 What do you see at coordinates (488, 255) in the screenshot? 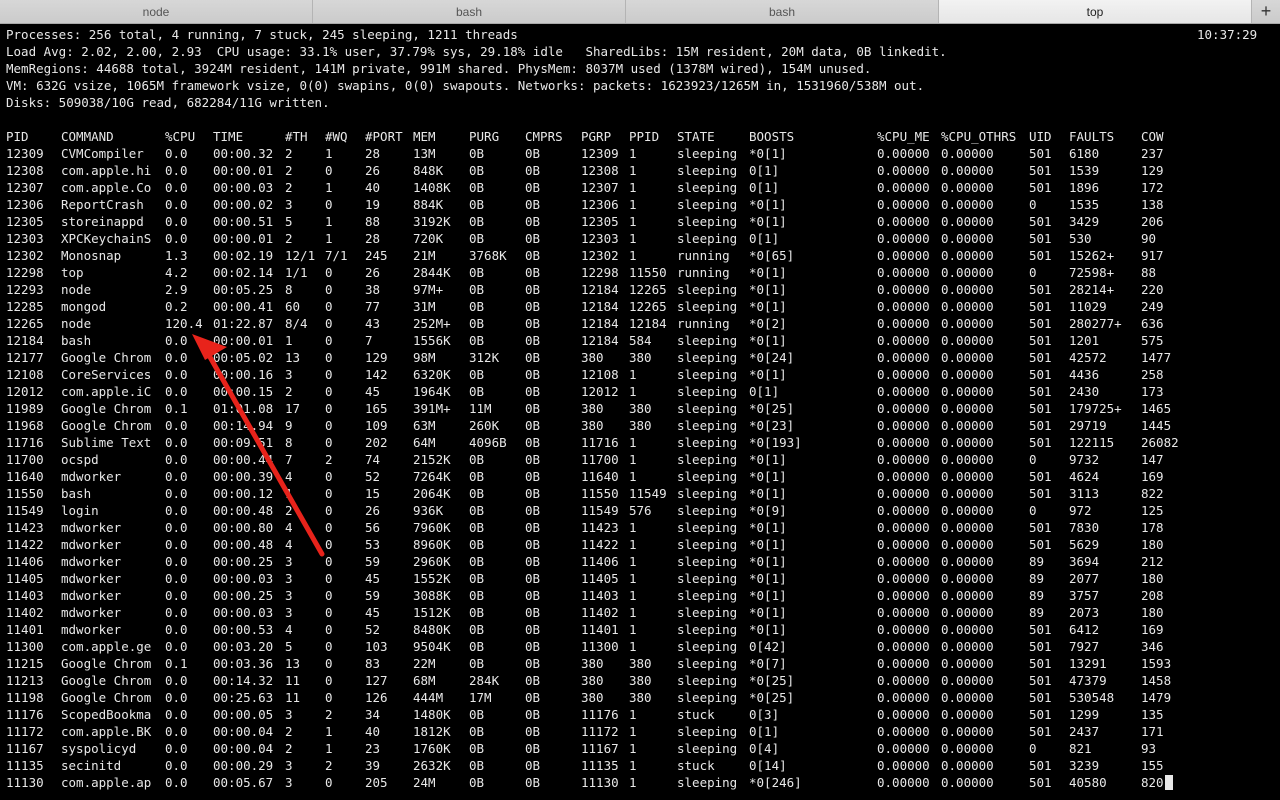
I see `table-cell: 3768K` at bounding box center [488, 255].